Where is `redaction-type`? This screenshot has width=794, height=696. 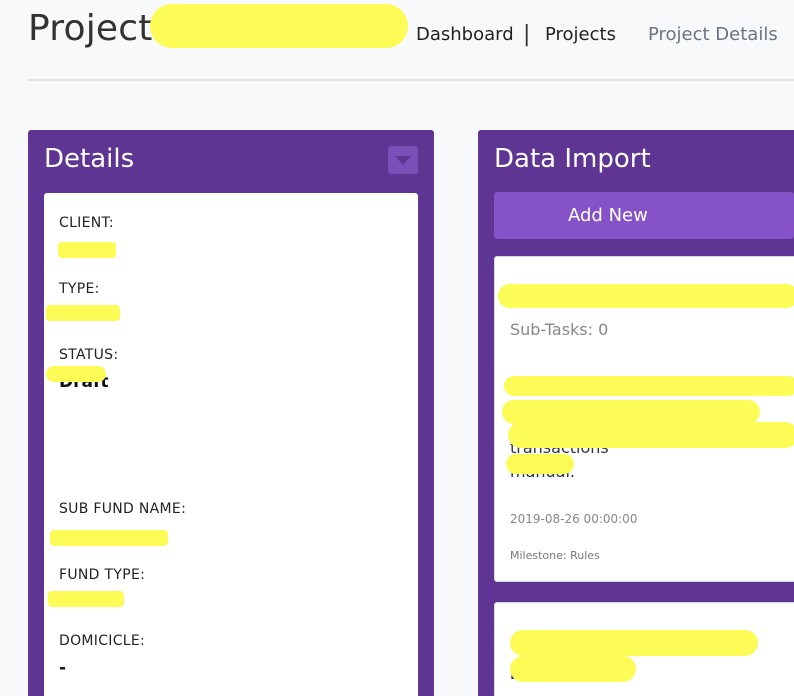
redaction-type is located at coordinates (83, 313).